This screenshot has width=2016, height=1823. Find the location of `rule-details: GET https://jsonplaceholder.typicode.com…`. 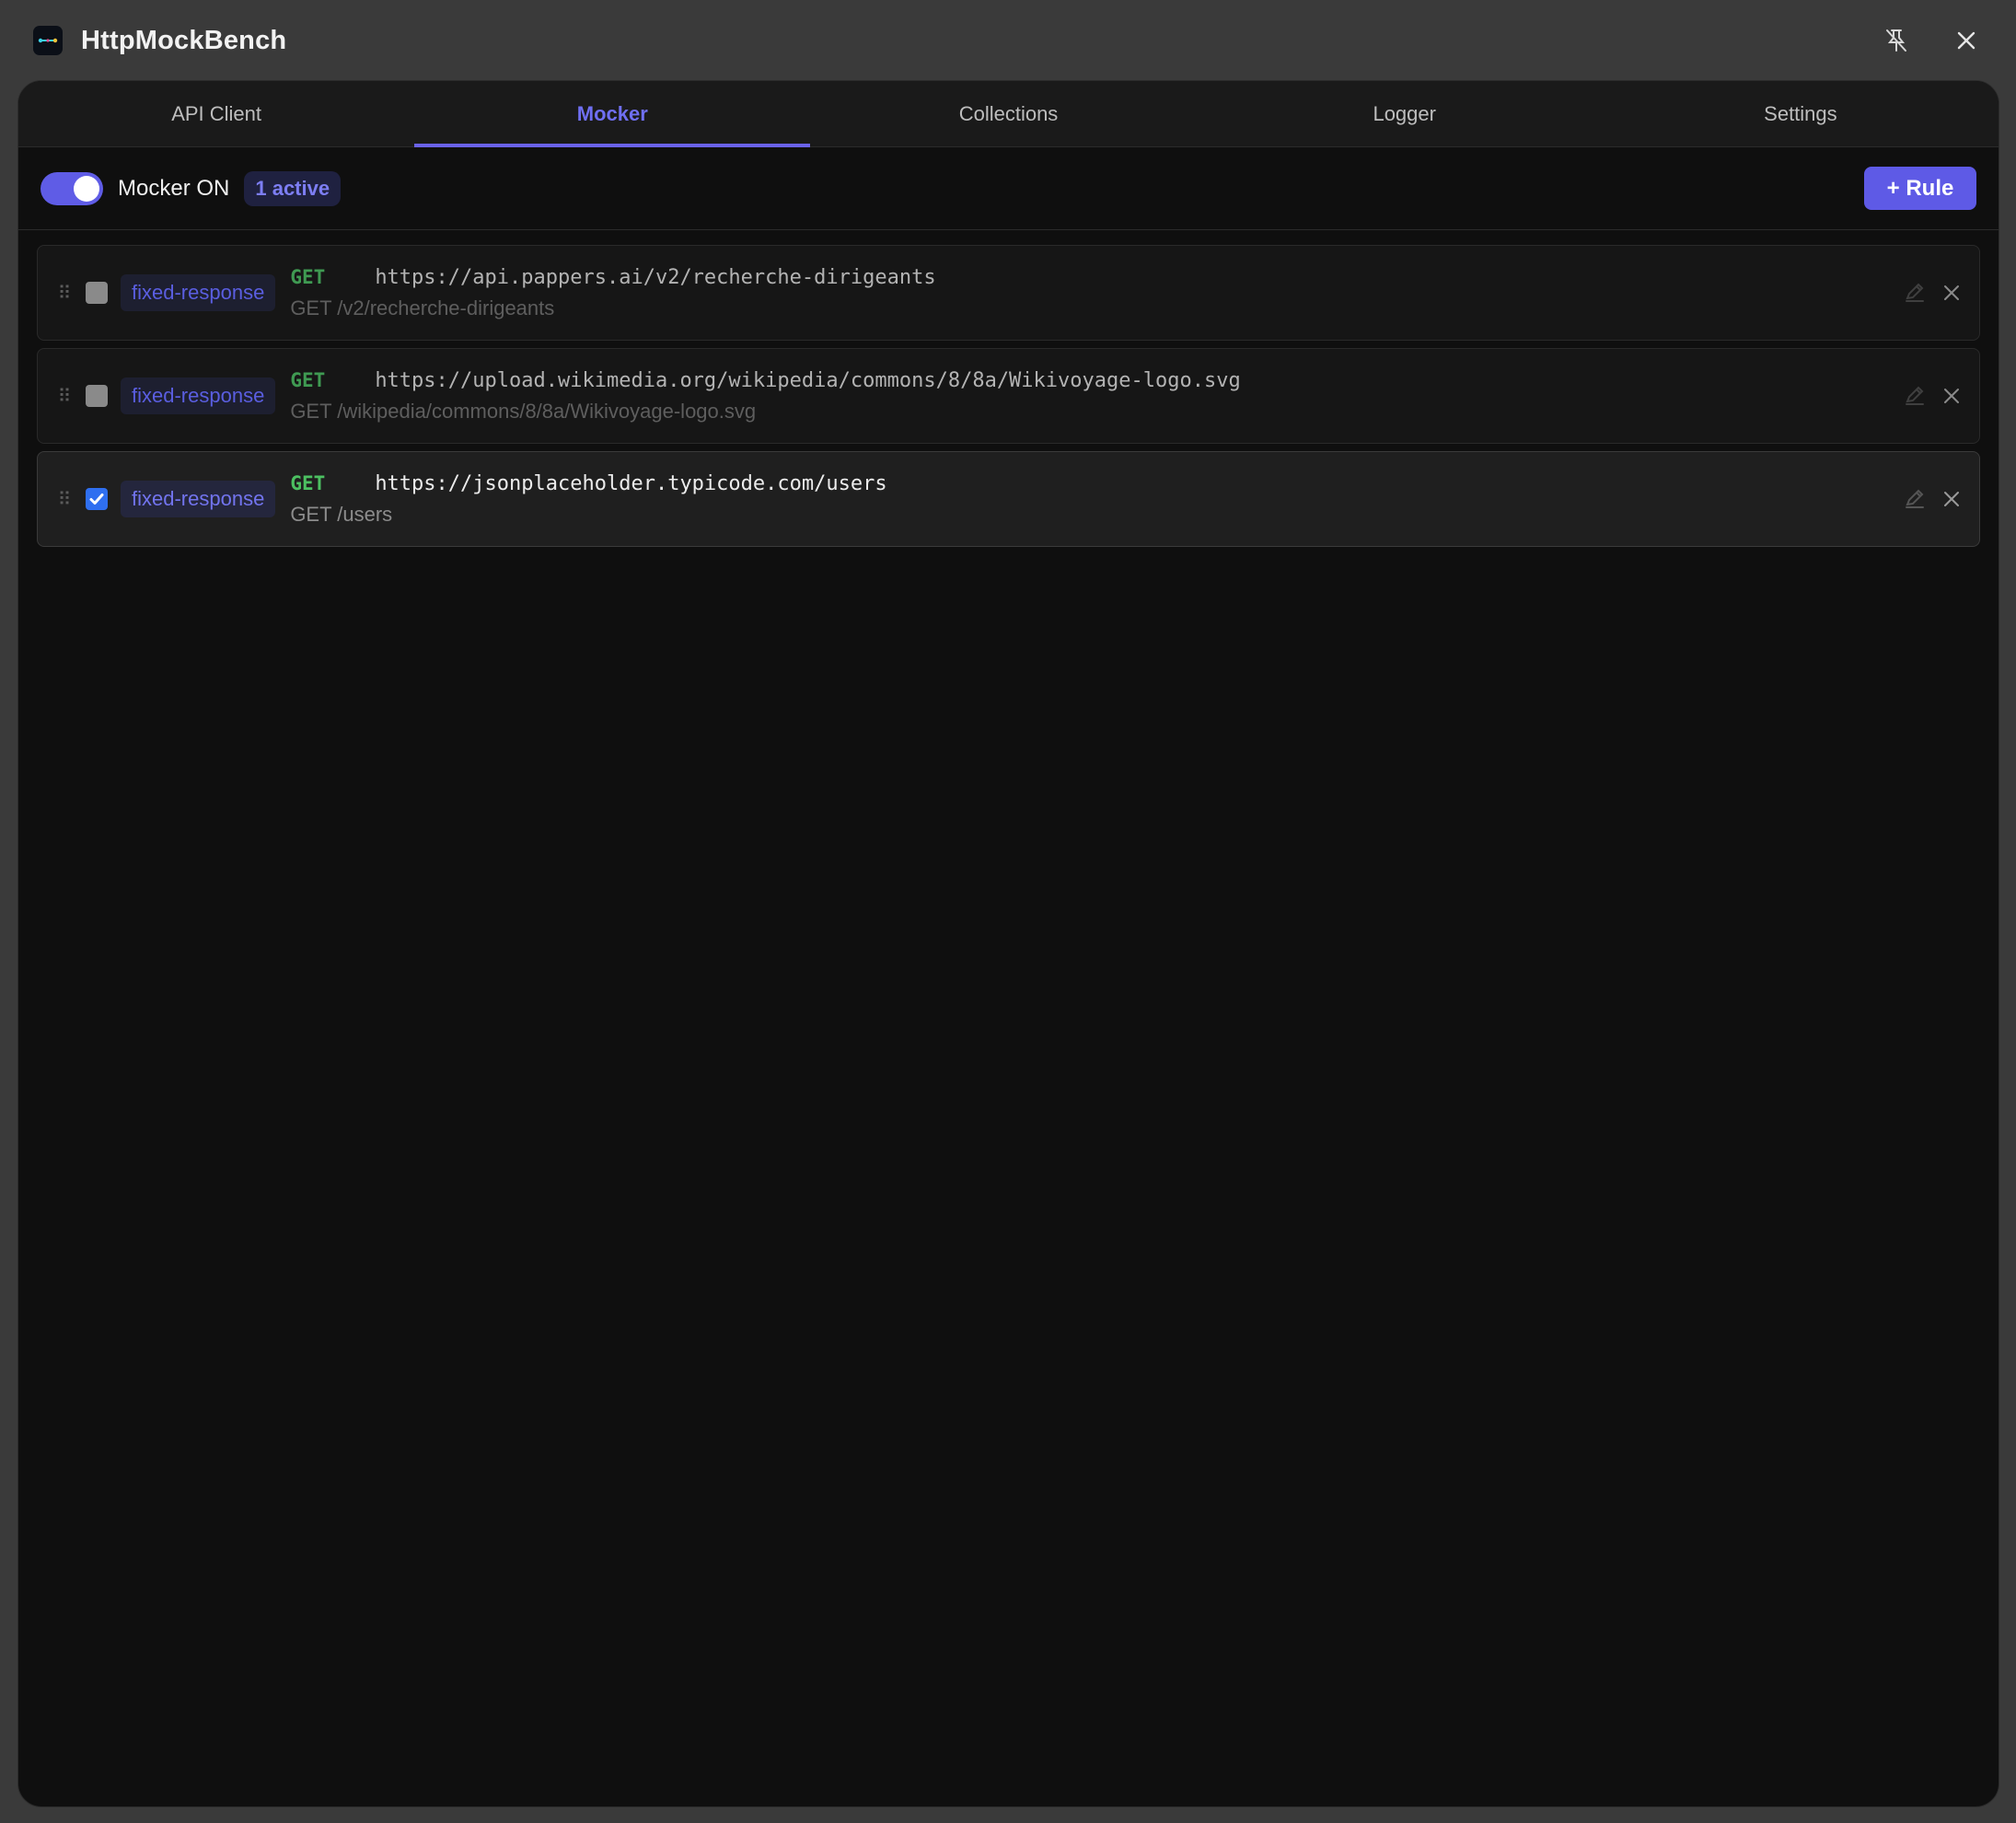

rule-details: GET https://jsonplaceholder.typicode.com… is located at coordinates (588, 499).